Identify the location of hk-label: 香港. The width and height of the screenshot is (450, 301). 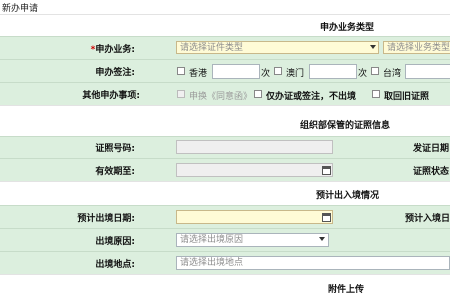
(198, 74).